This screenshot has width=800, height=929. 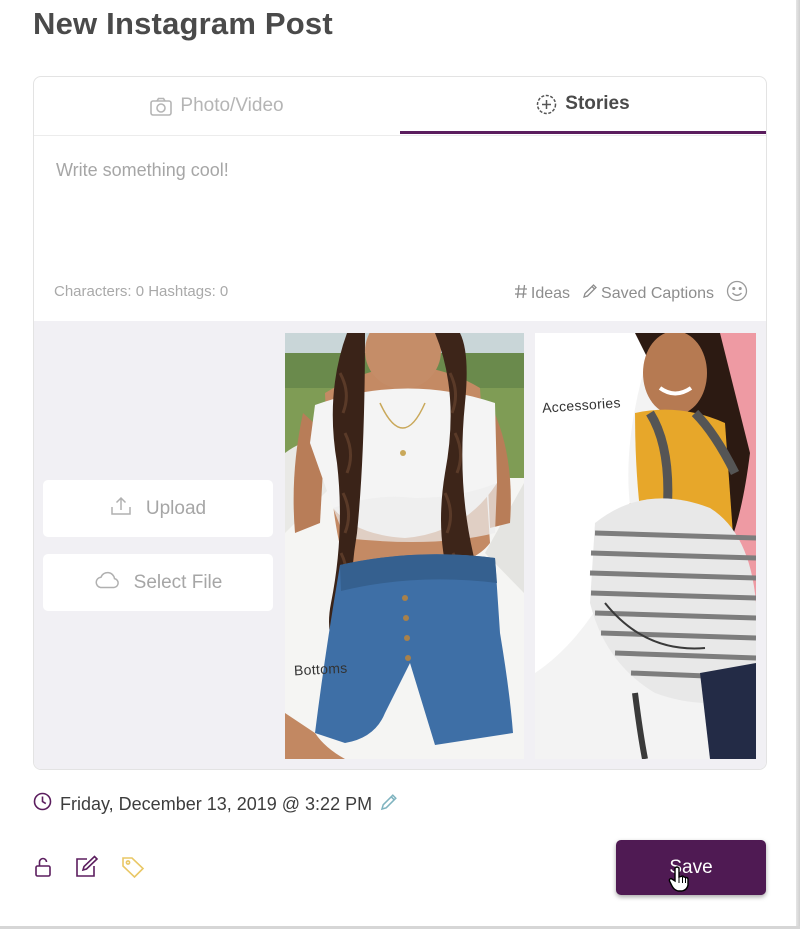 What do you see at coordinates (550, 293) in the screenshot?
I see `ideas-label: Ideas` at bounding box center [550, 293].